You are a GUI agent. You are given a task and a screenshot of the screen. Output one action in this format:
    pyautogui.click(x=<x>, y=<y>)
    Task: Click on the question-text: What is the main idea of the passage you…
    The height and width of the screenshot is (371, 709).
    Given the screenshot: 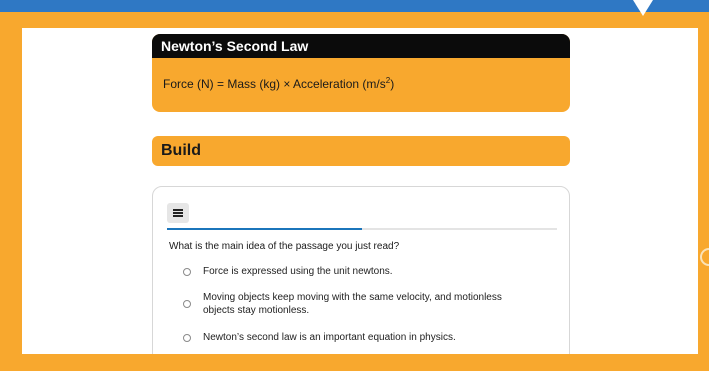 What is the action you would take?
    pyautogui.click(x=284, y=246)
    